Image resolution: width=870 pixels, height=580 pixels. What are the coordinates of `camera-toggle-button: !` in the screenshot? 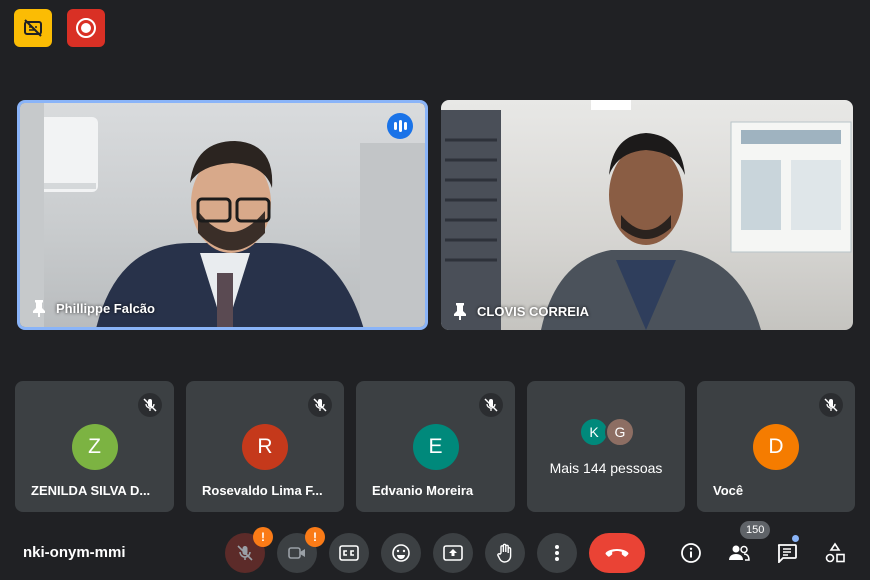 It's located at (301, 550).